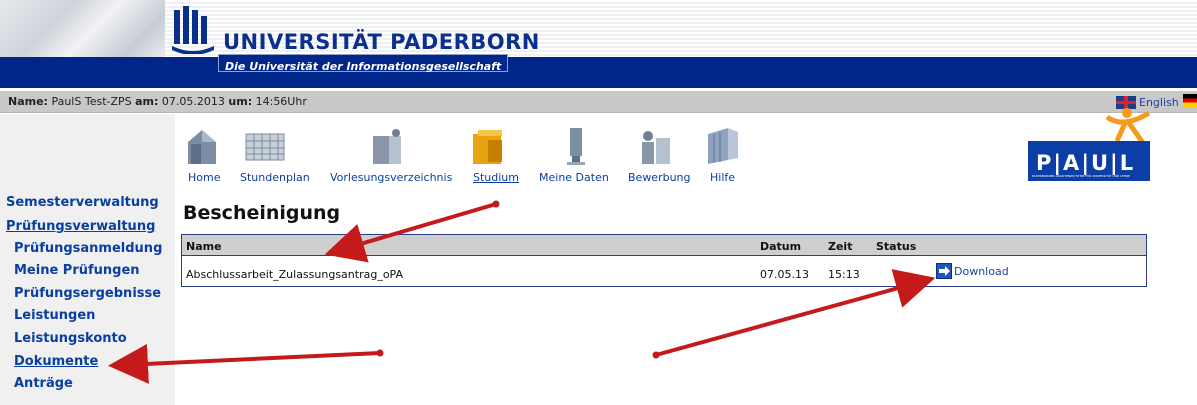 The height and width of the screenshot is (405, 1197). What do you see at coordinates (944, 271) in the screenshot?
I see `download-arrow-icon` at bounding box center [944, 271].